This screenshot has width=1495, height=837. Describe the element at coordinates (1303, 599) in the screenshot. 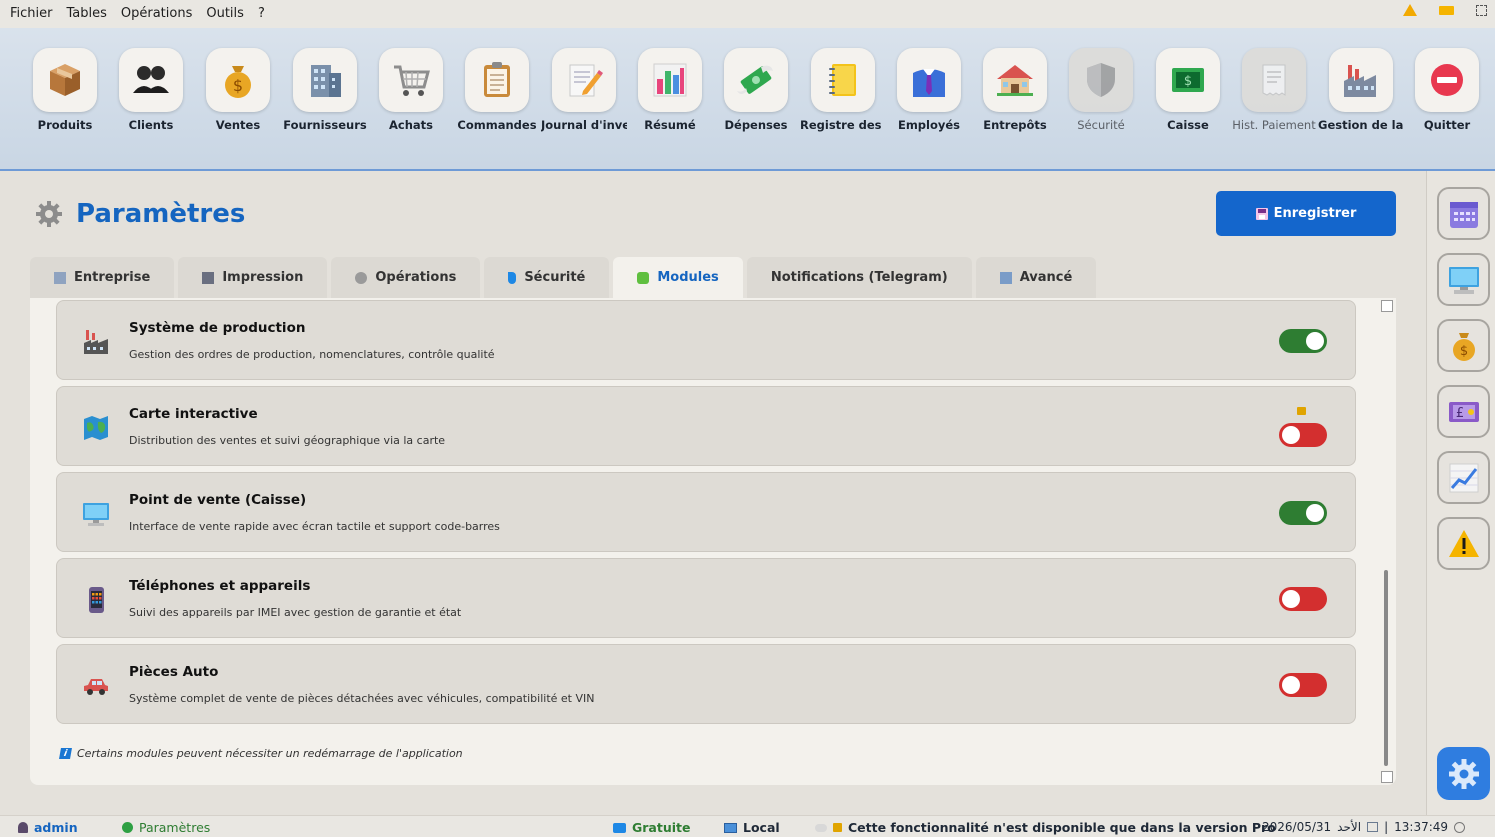

I see `module-toggle-telephones` at that location.